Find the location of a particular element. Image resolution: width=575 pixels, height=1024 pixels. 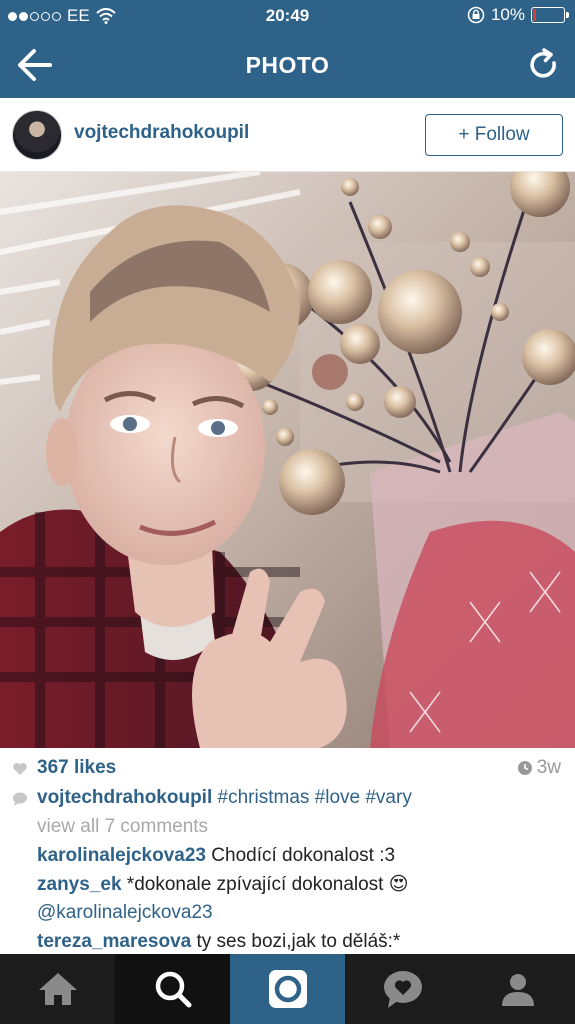

comment-text: *dokonale zpívající dokonalost 😍 is located at coordinates (267, 884).